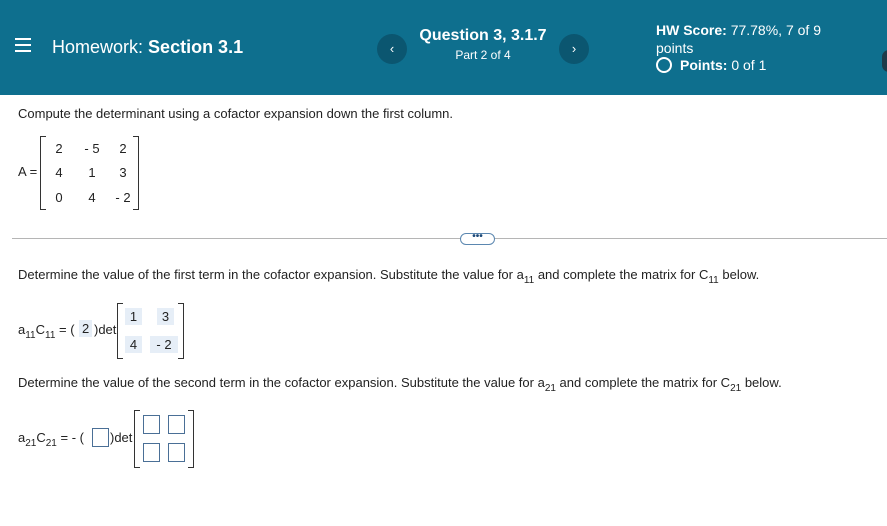  I want to click on homework-section: Section 3.1, so click(196, 47).